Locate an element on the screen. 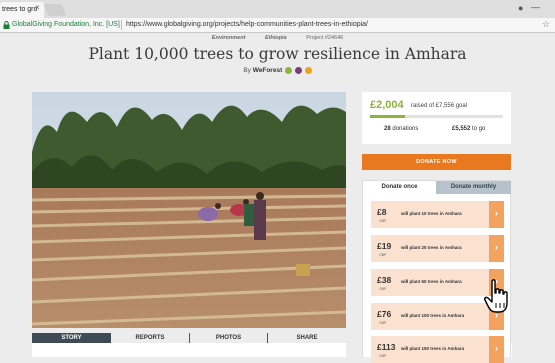 This screenshot has height=363, width=555. donation-amount: £113 is located at coordinates (386, 347).